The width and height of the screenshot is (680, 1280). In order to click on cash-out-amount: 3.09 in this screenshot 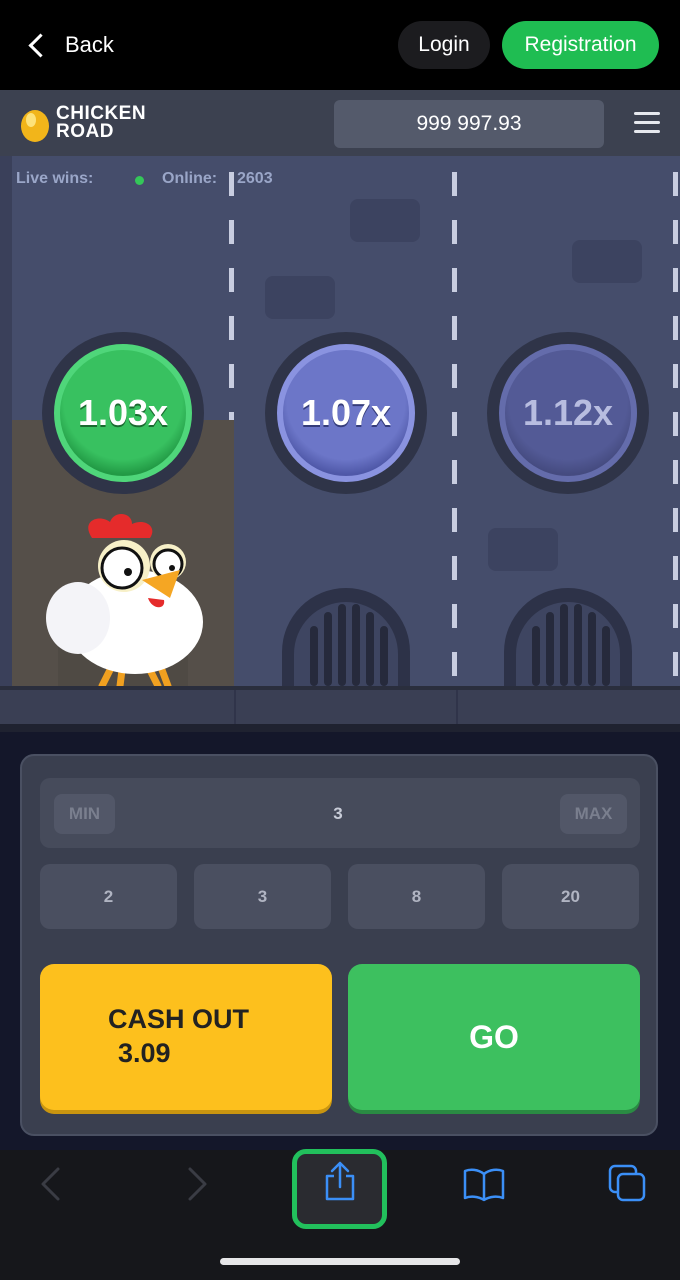, I will do `click(144, 1053)`.